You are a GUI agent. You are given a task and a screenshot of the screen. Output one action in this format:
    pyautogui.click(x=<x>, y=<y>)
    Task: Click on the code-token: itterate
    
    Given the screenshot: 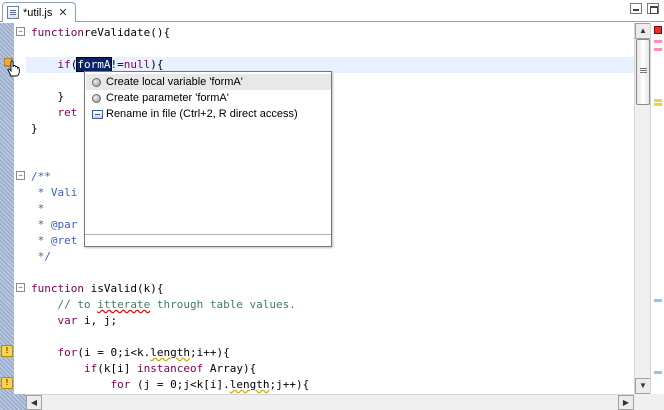 What is the action you would take?
    pyautogui.click(x=124, y=304)
    